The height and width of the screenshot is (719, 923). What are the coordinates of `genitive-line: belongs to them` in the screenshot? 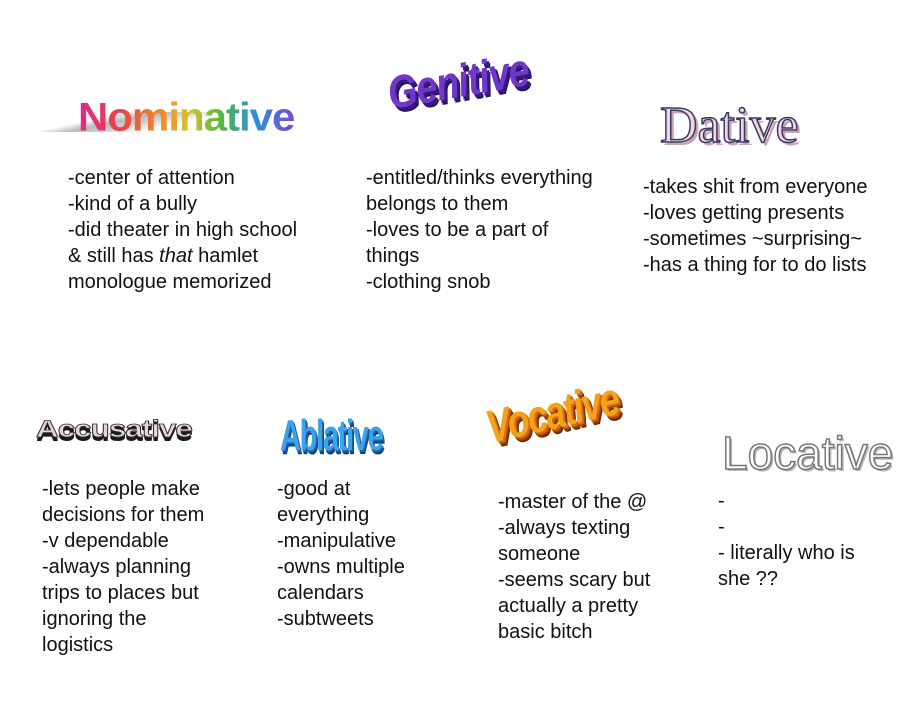 It's located at (437, 204).